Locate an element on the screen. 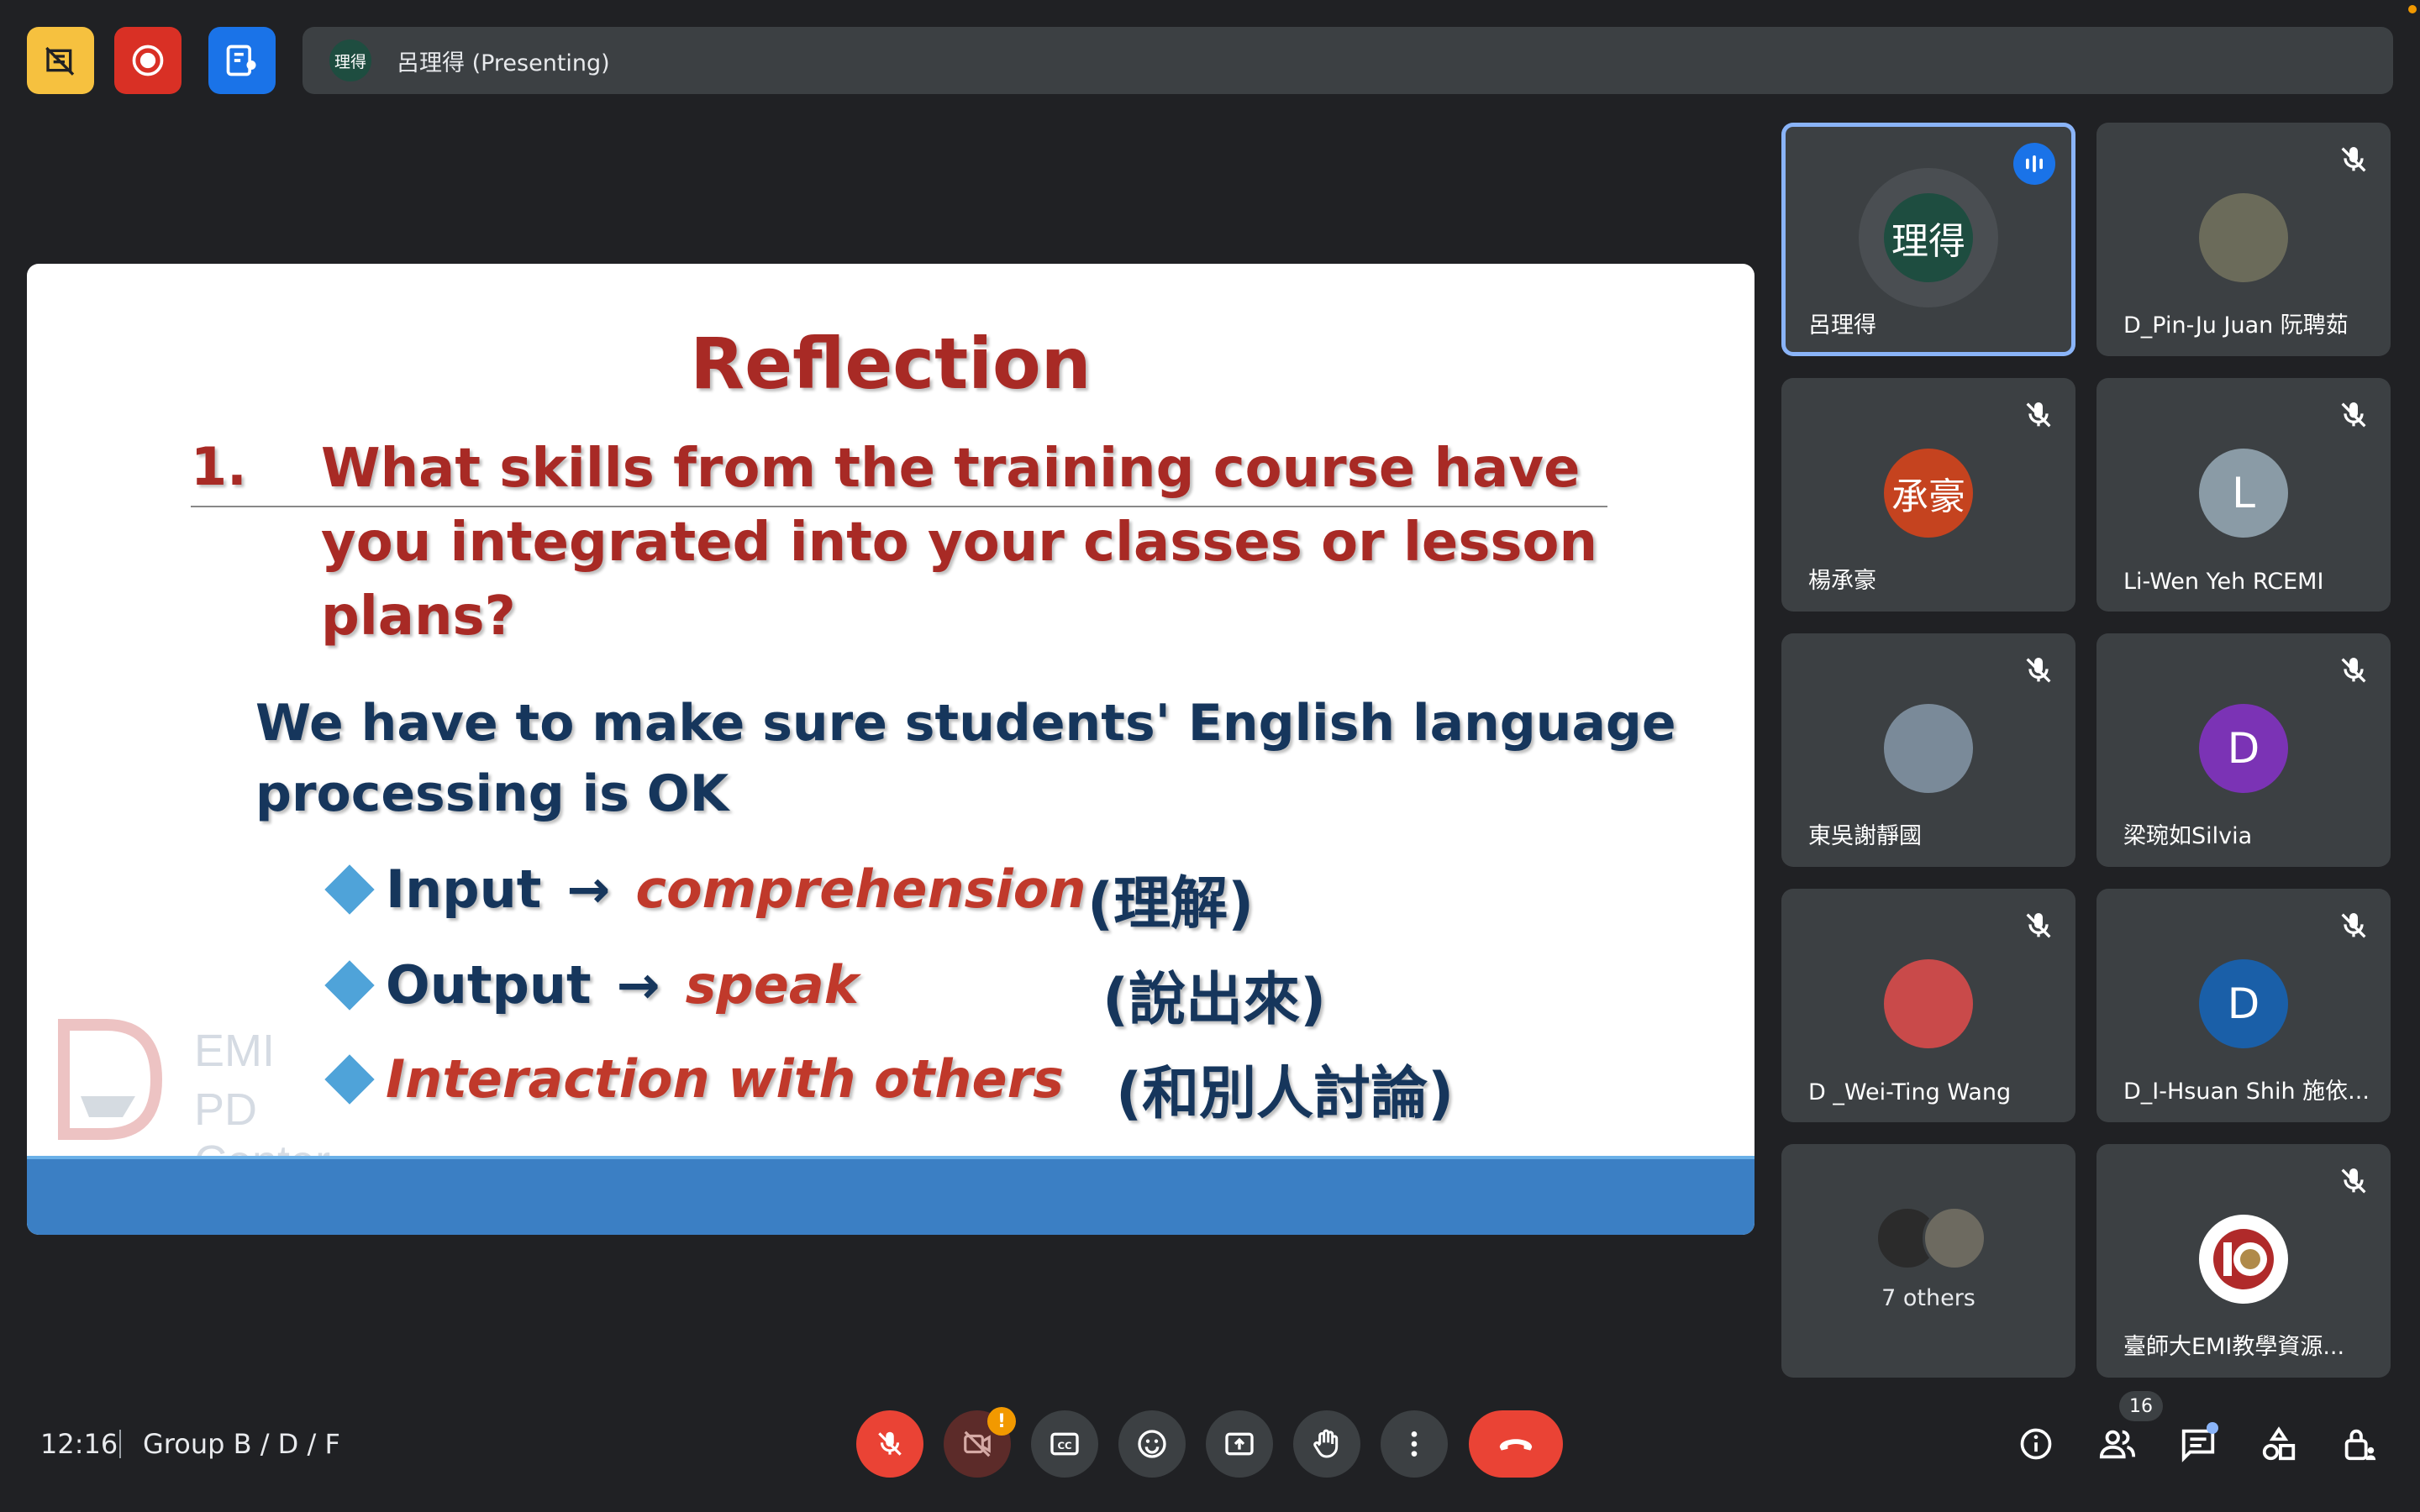 This screenshot has width=2420, height=1512. hang-up-icon is located at coordinates (1516, 1445).